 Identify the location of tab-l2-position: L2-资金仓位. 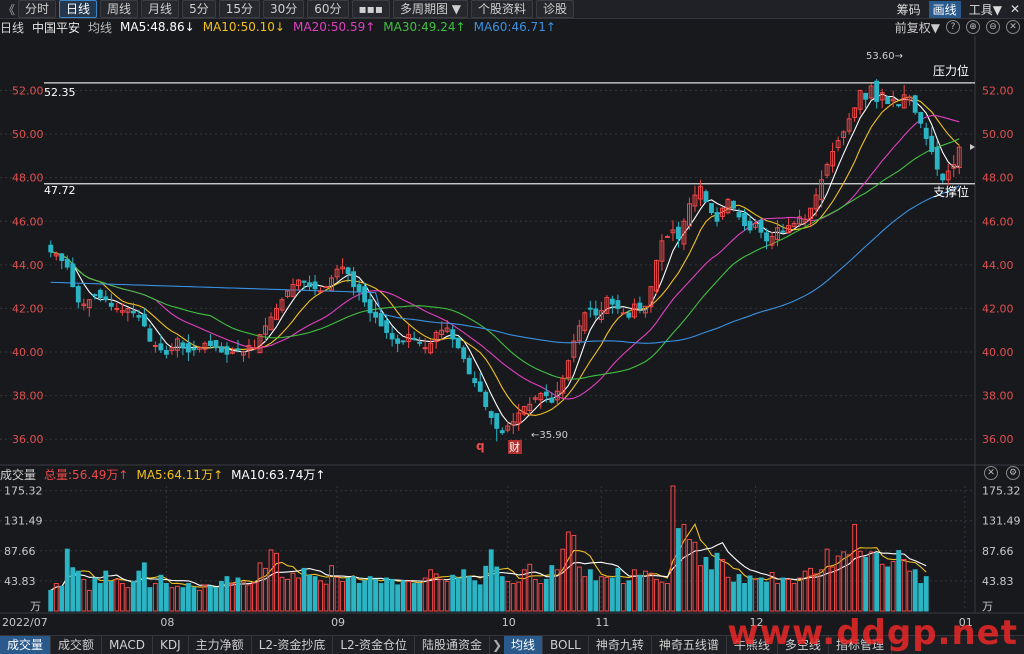
(374, 645).